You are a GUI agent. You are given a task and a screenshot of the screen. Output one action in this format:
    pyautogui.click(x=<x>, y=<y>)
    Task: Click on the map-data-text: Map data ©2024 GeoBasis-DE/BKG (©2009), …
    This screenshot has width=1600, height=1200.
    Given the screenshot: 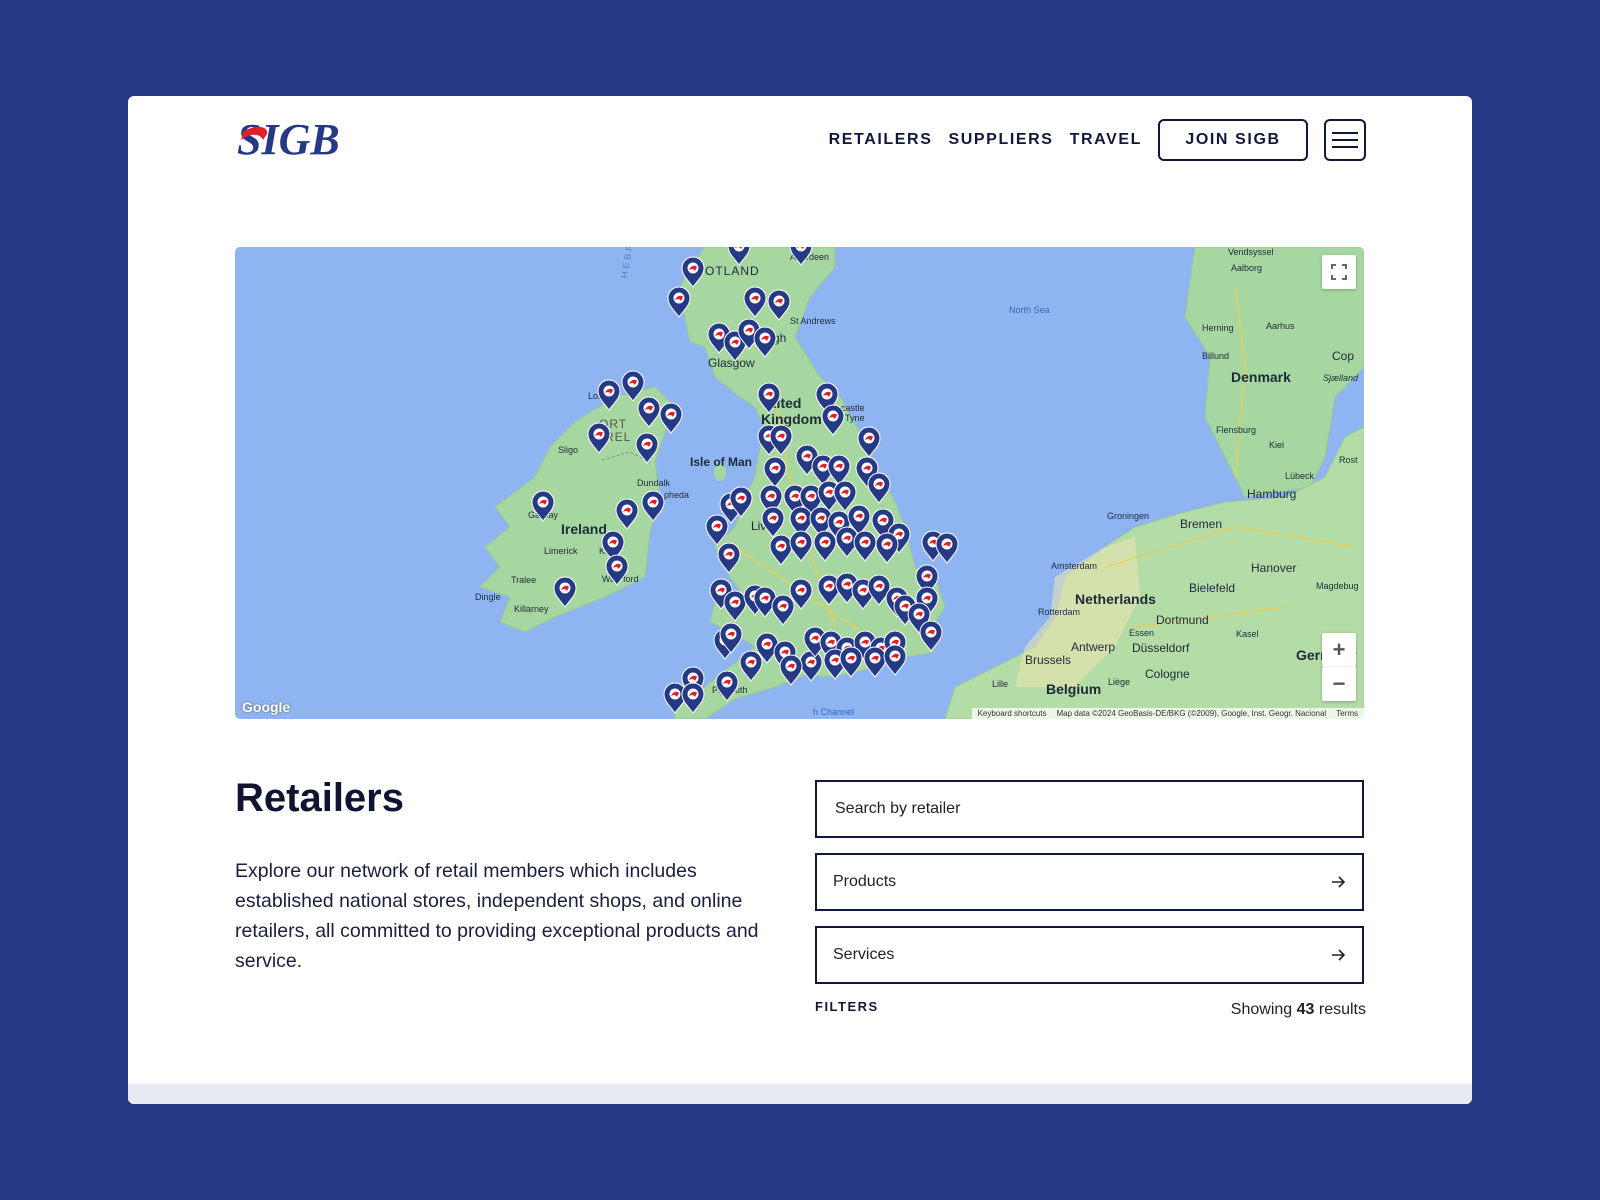 What is the action you would take?
    pyautogui.click(x=1191, y=713)
    